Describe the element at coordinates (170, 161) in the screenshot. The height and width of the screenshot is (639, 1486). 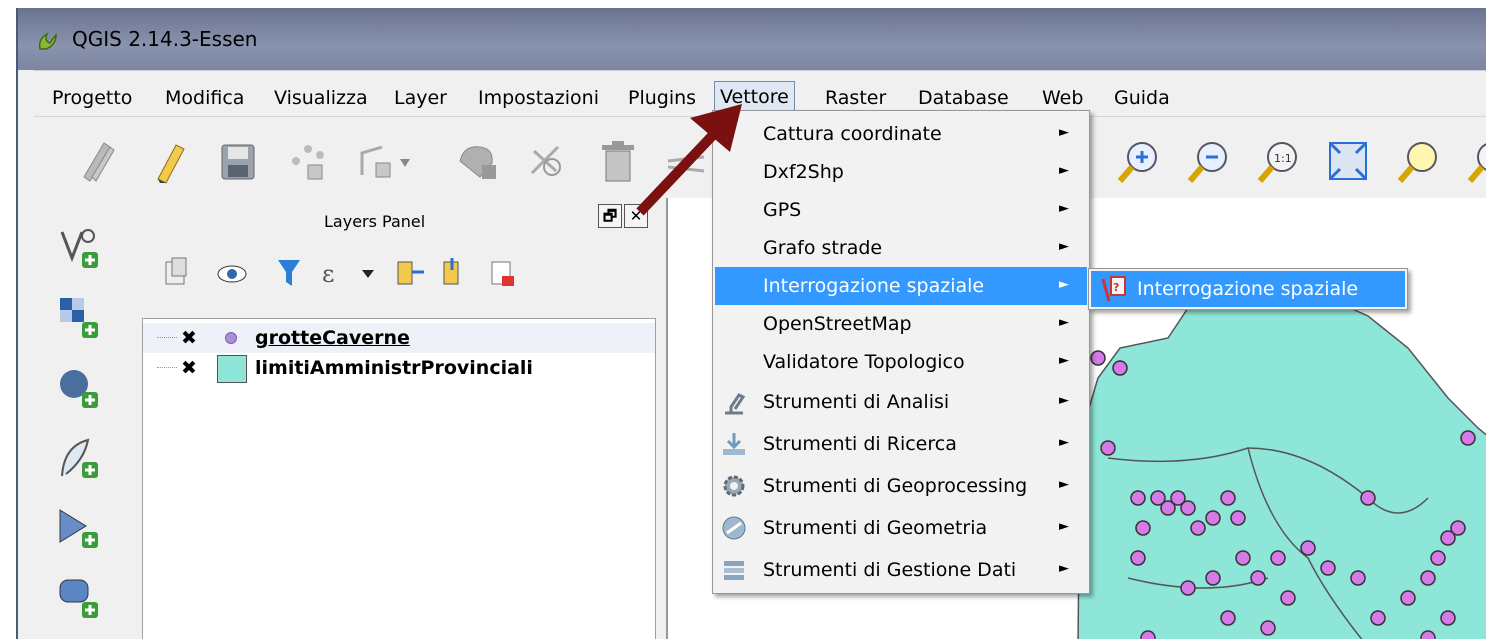
I see `toggle-editing-icon` at that location.